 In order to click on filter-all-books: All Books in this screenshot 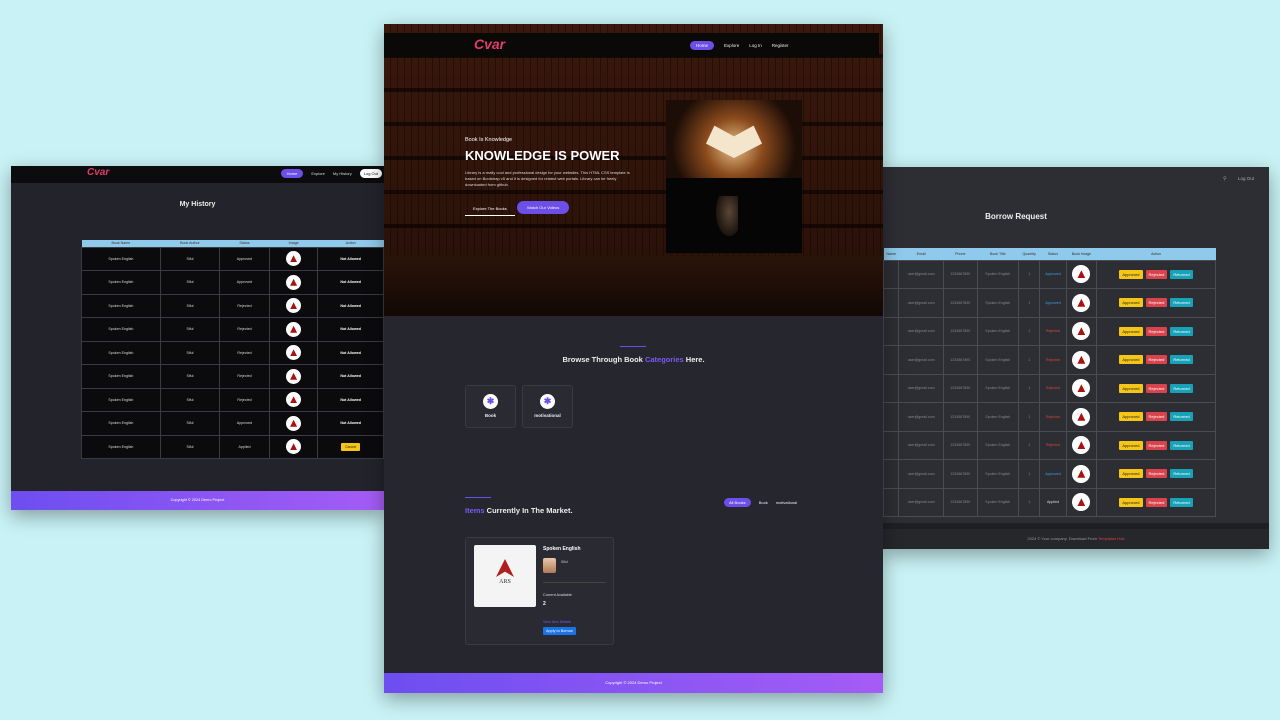, I will do `click(737, 502)`.